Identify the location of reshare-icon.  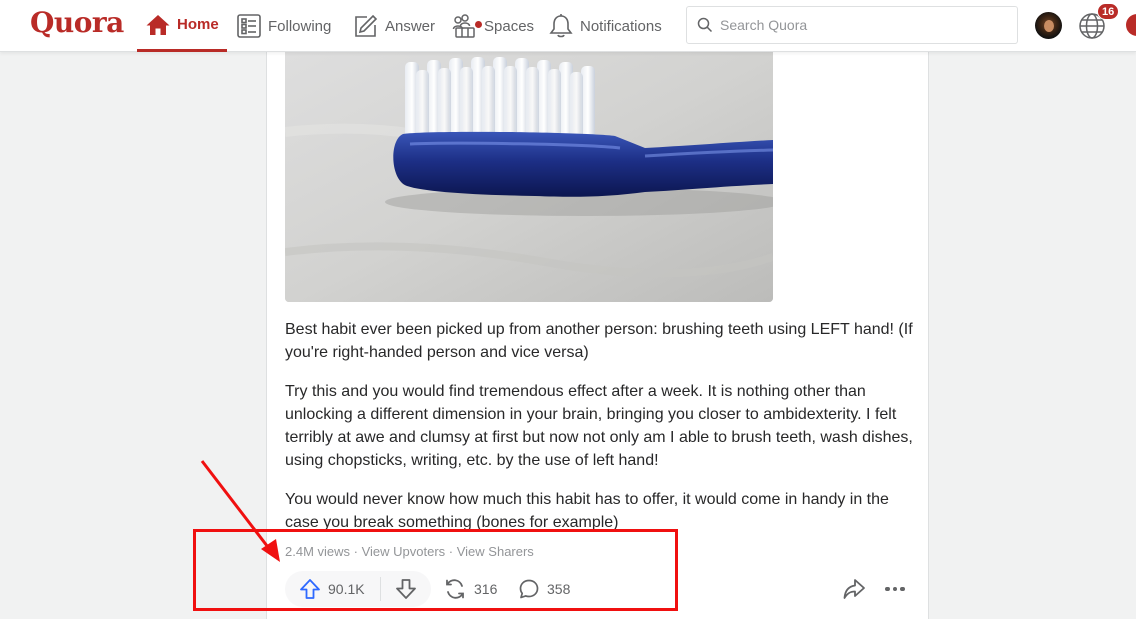
(455, 589).